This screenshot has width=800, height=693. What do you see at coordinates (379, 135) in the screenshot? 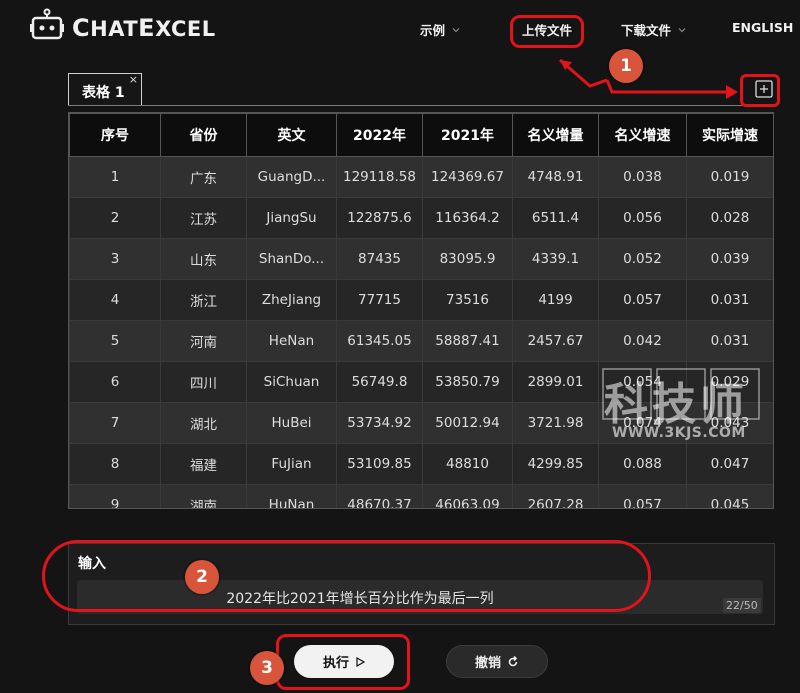
I see `column-header: 2022年` at bounding box center [379, 135].